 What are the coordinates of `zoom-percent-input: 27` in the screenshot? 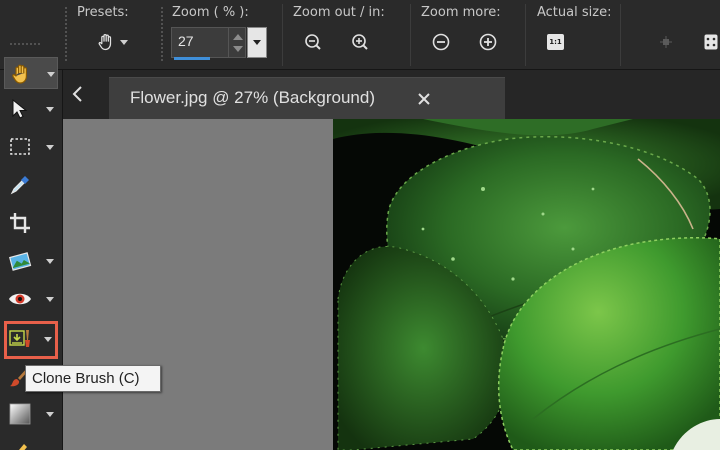 It's located at (200, 42).